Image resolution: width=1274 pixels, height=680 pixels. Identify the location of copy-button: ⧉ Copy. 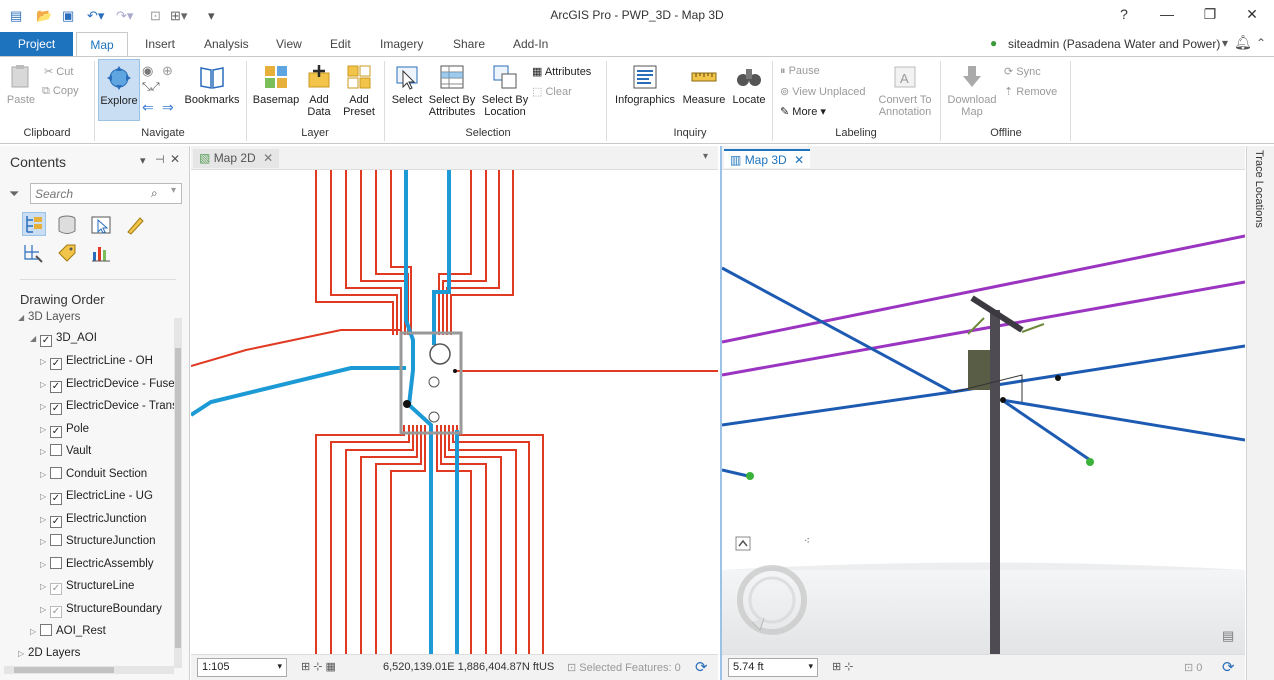
(60, 91).